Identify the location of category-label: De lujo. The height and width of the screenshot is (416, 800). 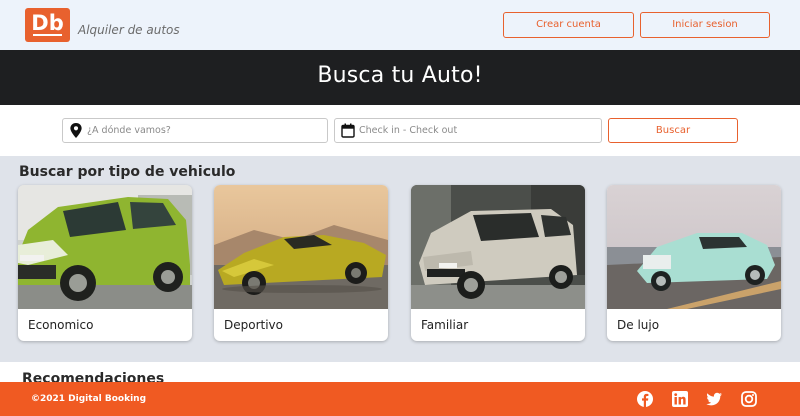
(638, 325).